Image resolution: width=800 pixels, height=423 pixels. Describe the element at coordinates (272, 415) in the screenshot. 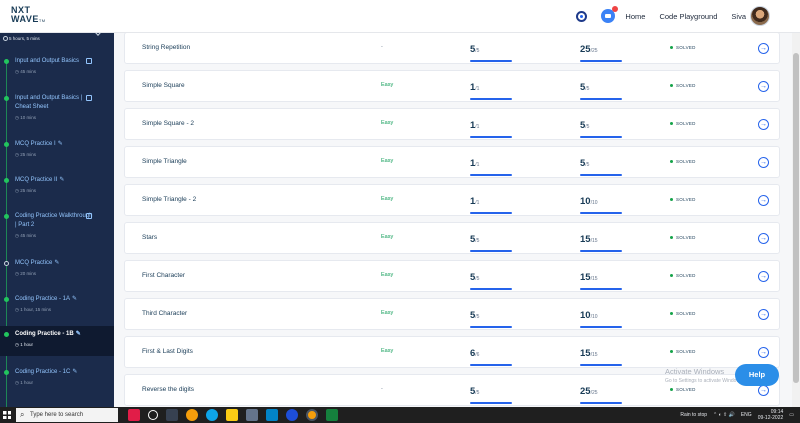

I see `mail-icon` at that location.